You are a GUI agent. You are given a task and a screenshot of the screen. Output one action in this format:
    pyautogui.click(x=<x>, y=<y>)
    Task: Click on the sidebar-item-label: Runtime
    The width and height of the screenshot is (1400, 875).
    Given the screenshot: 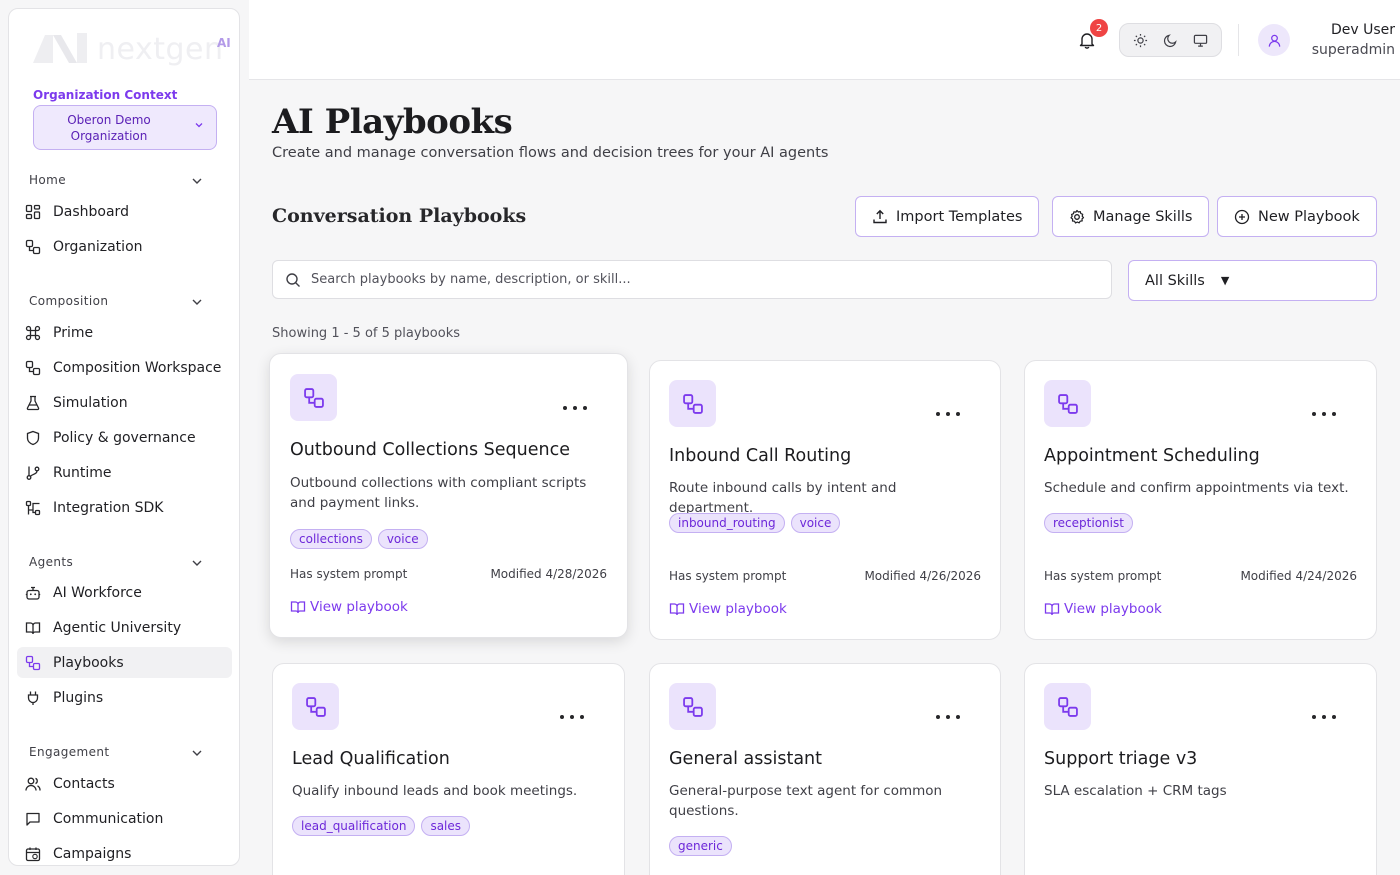 What is the action you would take?
    pyautogui.click(x=82, y=472)
    